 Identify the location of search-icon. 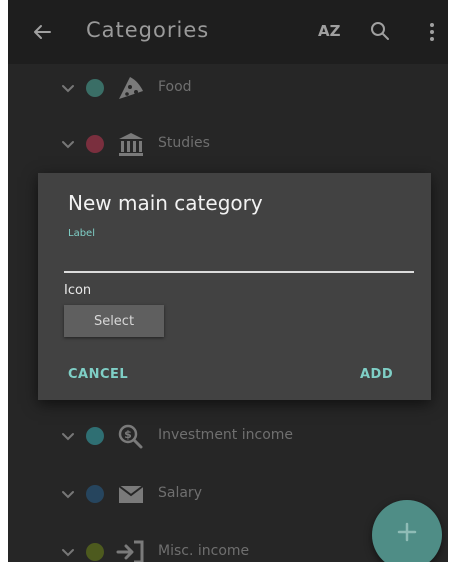
(380, 31).